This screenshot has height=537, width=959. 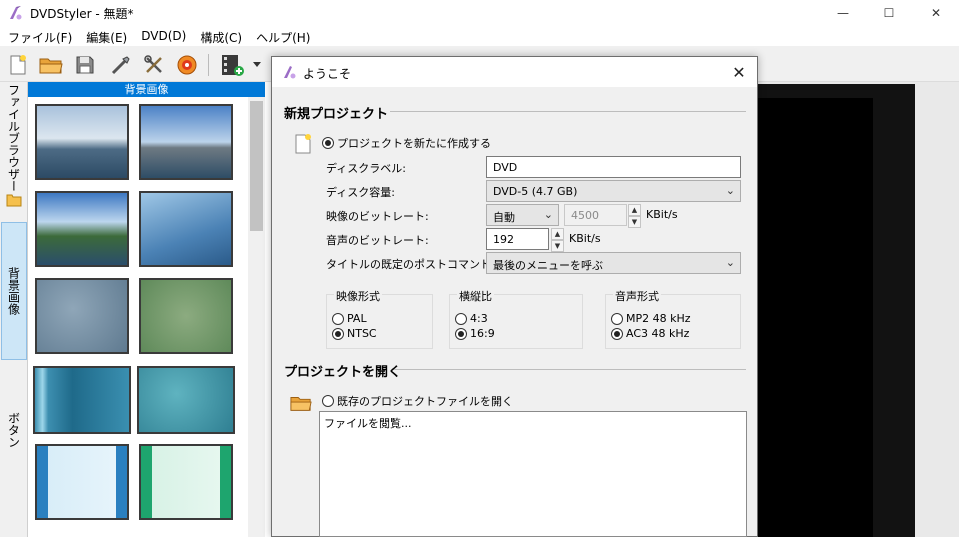 I want to click on new-project-button, so click(x=18, y=65).